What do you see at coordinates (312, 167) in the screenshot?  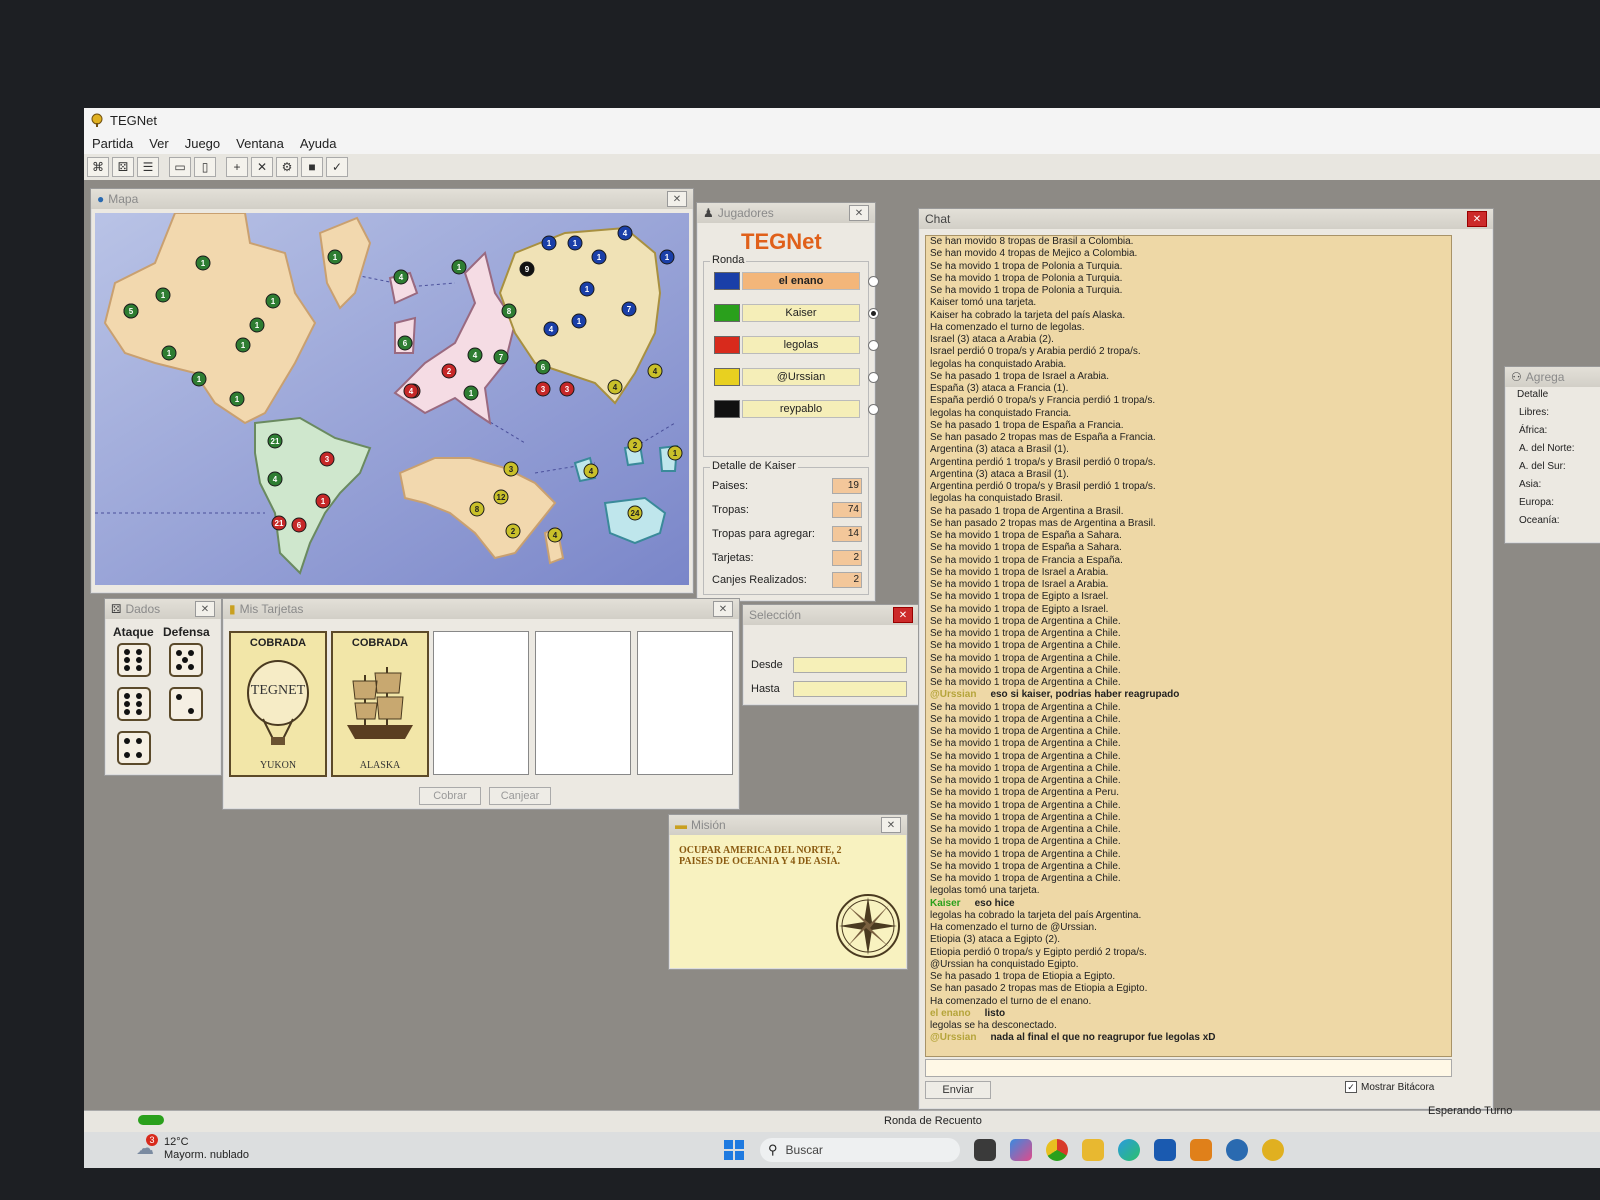 I see `stack-icon: ■` at bounding box center [312, 167].